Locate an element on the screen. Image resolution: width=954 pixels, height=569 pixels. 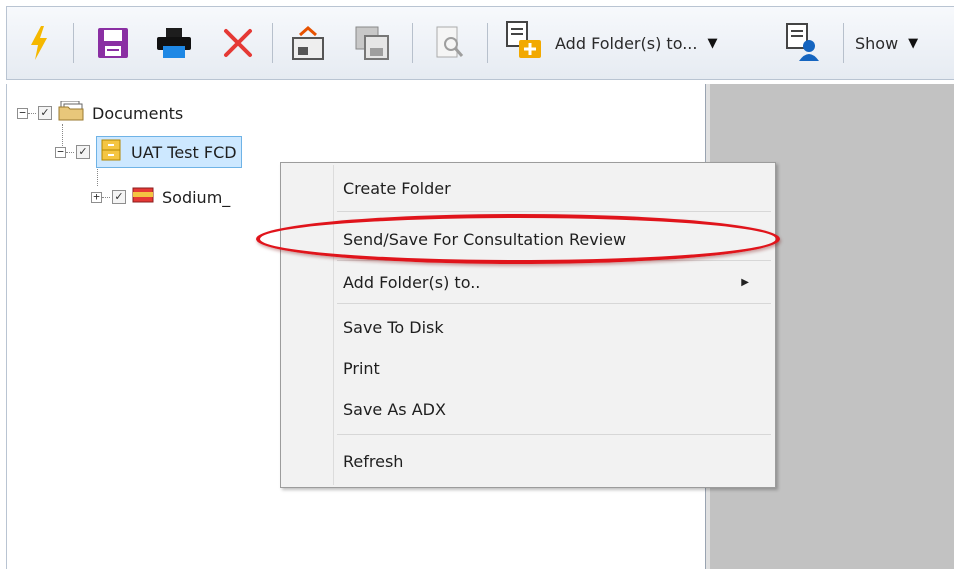
menu-item-save-to-disk: Save To Disk is located at coordinates (528, 327).